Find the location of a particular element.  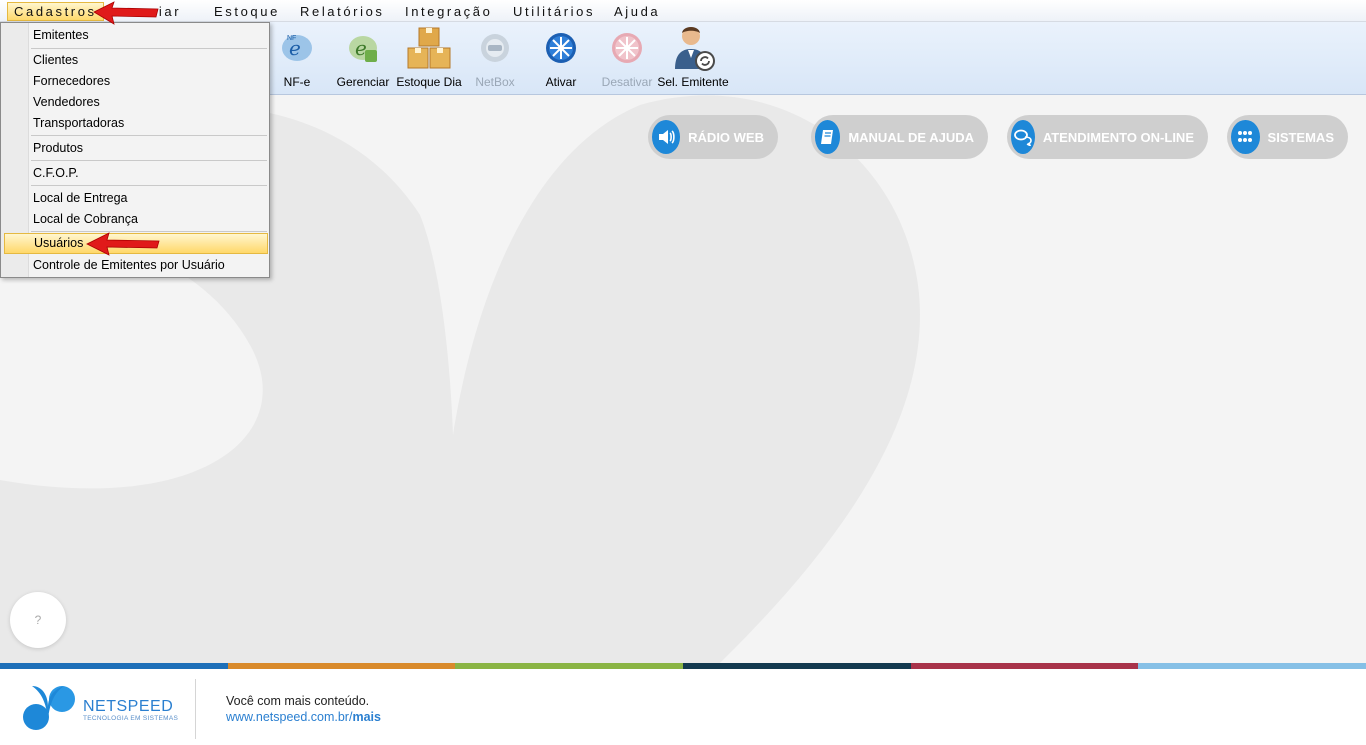

menu-integracao: Integração is located at coordinates (448, 11).